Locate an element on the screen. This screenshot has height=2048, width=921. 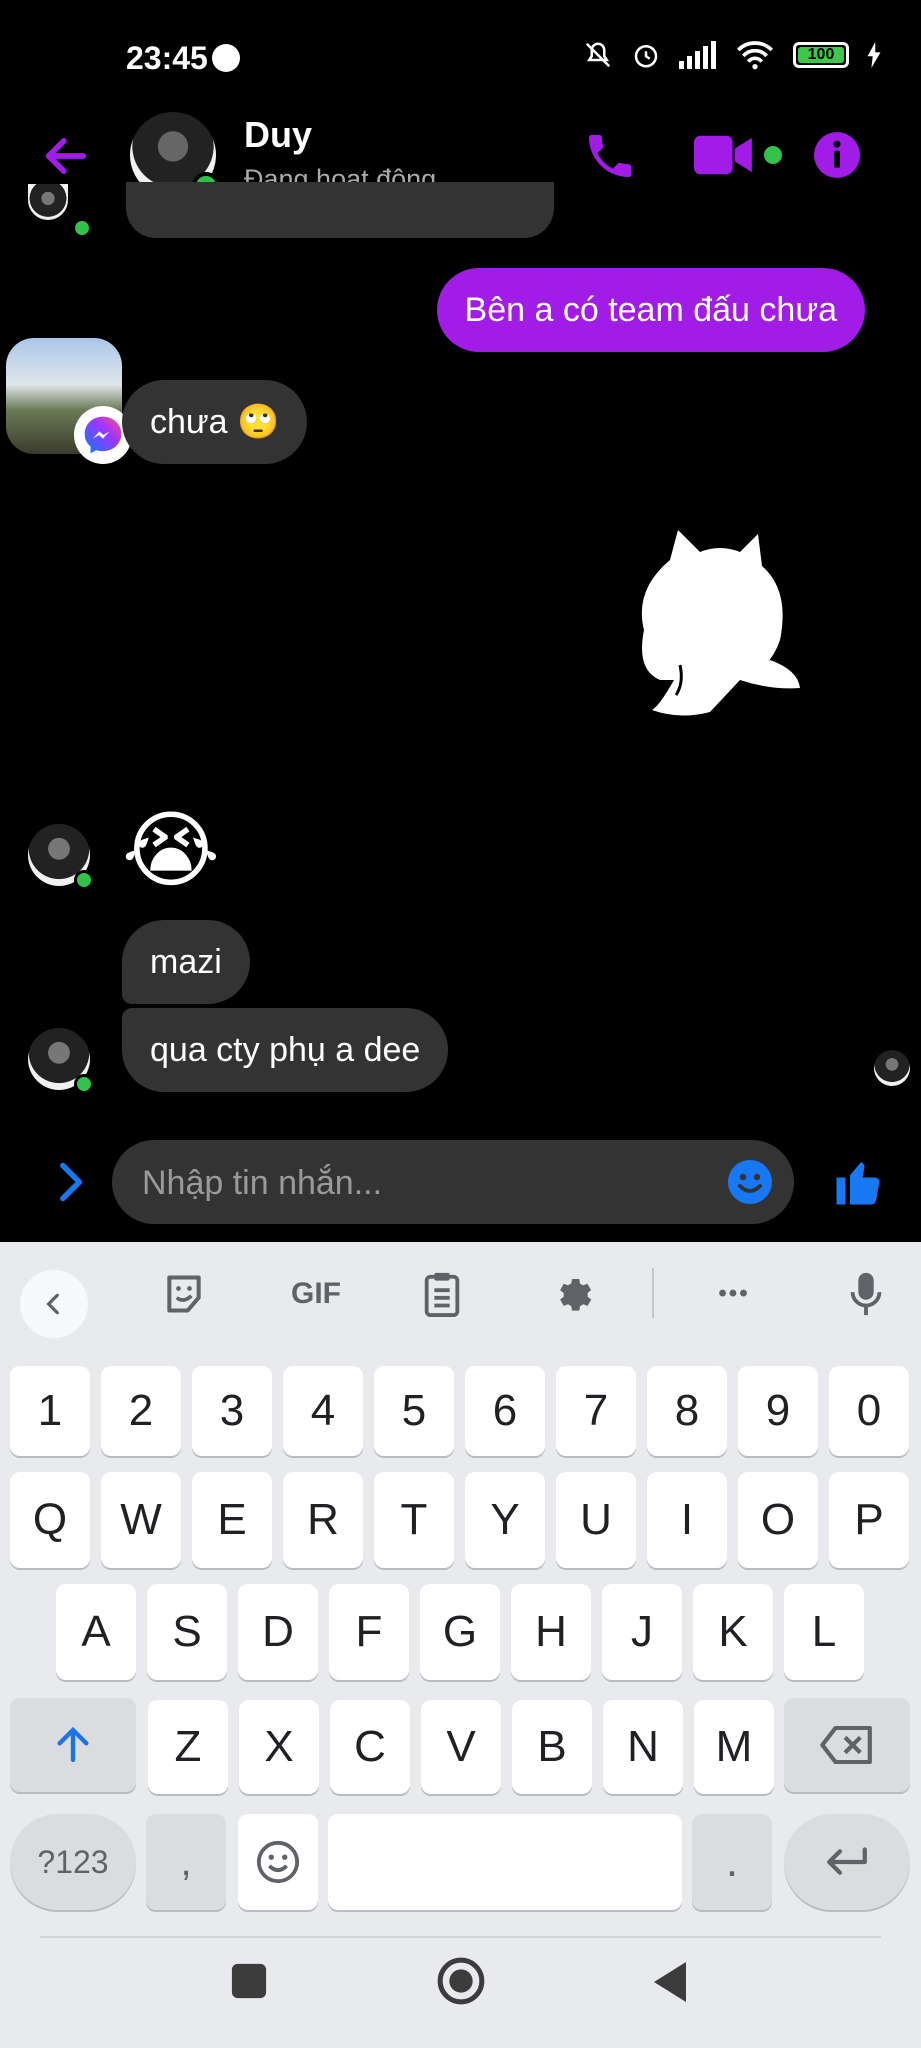
enter-icon is located at coordinates (847, 1861).